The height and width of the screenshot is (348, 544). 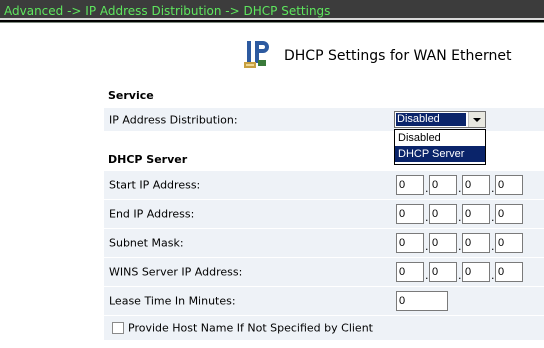 What do you see at coordinates (324, 243) in the screenshot?
I see `subnet-mask-row: Subnet Mask: 0 . 0 . 0 . 0` at bounding box center [324, 243].